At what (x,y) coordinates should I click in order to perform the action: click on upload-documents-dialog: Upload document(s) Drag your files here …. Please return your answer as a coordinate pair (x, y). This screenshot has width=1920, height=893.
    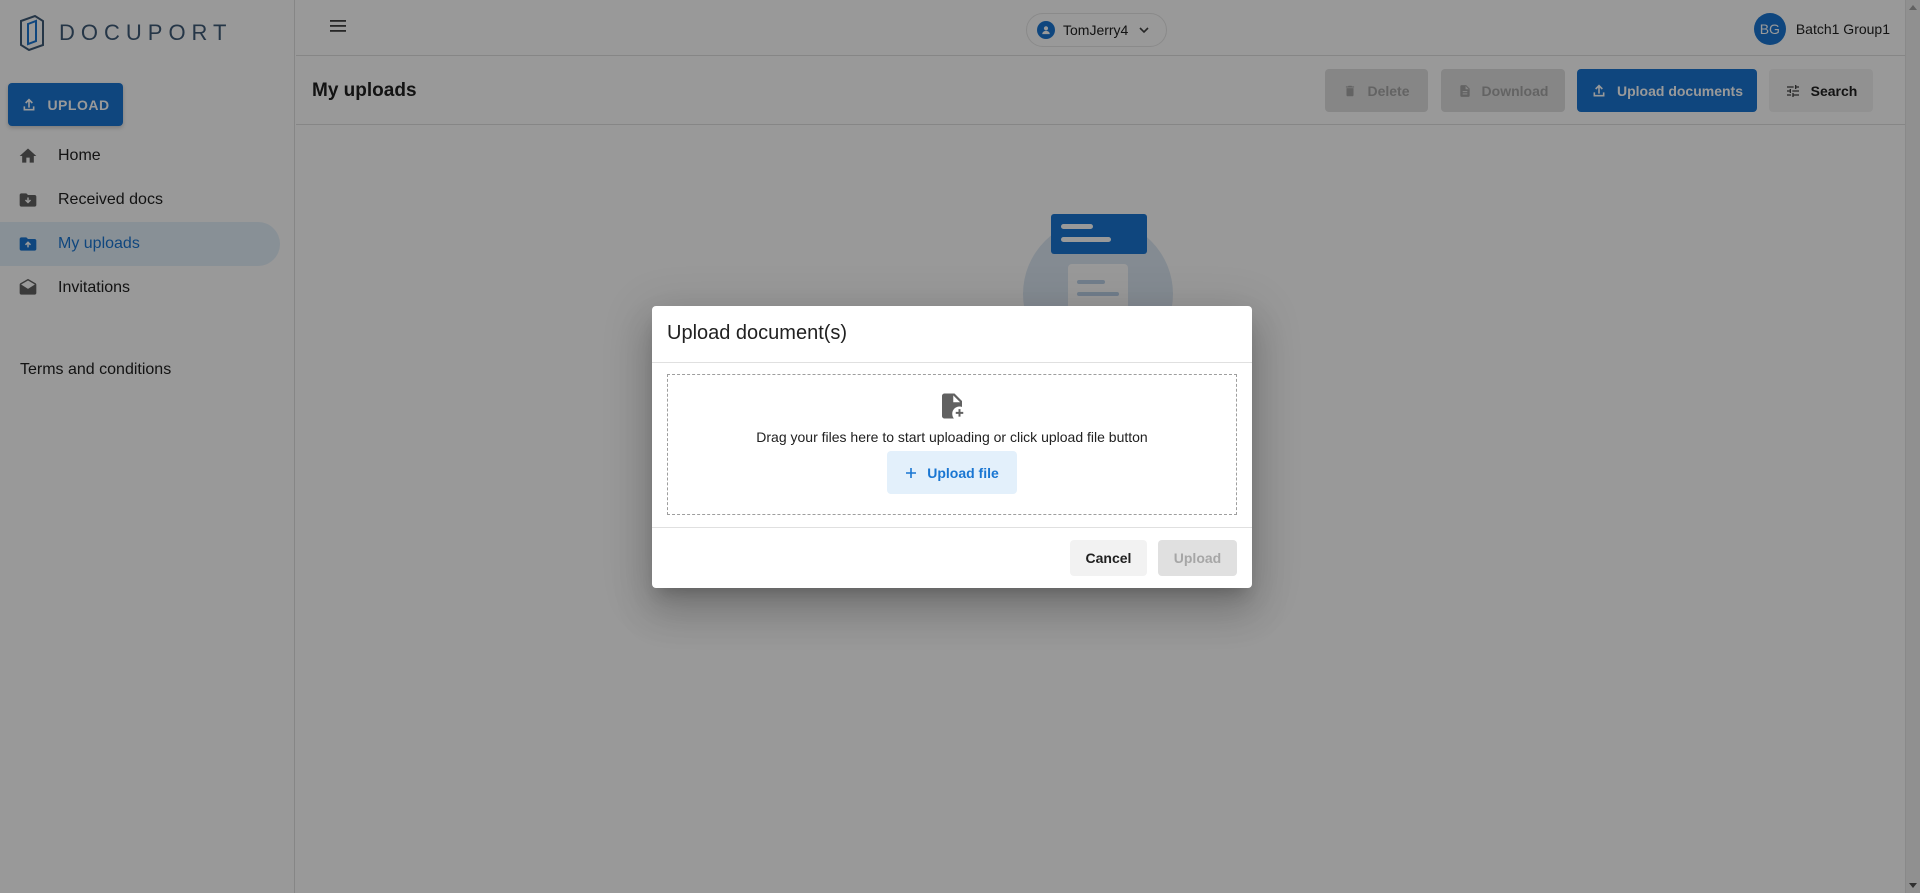
    Looking at the image, I should click on (952, 447).